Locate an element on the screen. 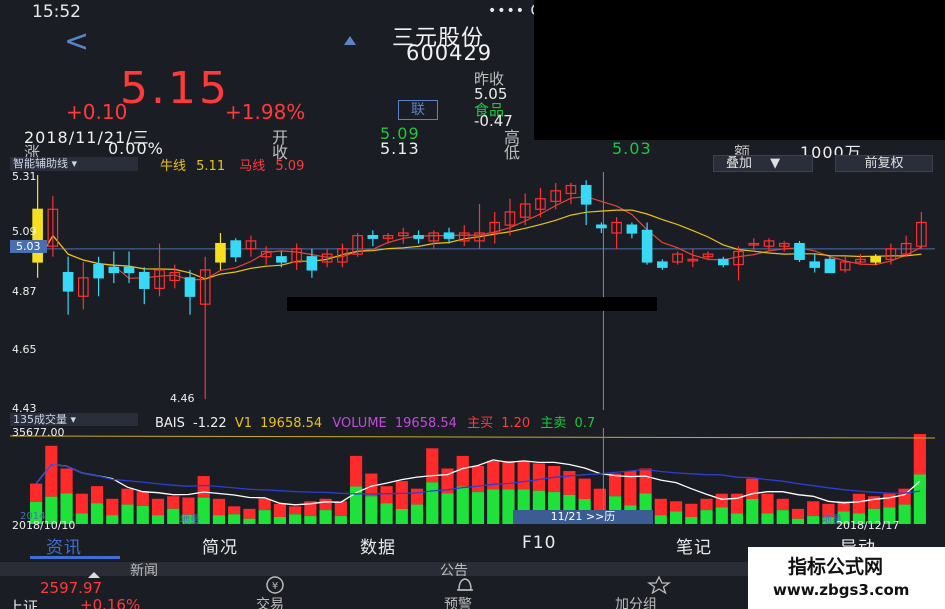 The width and height of the screenshot is (945, 609). link-badge-button: 联 is located at coordinates (418, 110).